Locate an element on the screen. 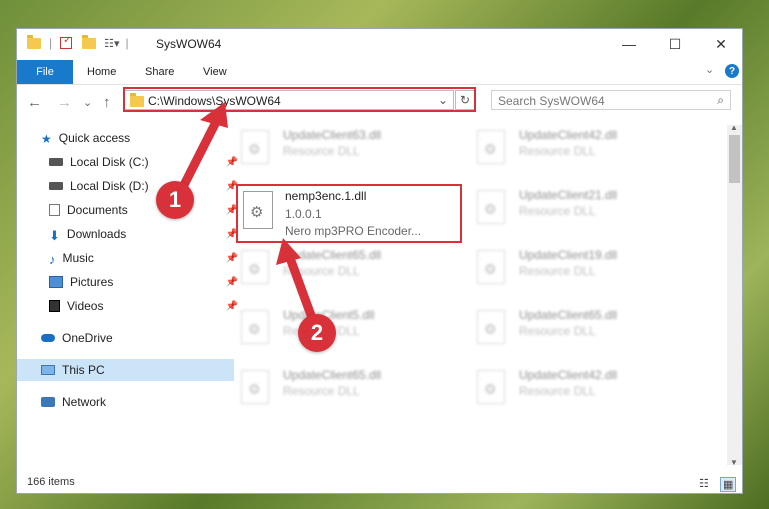 The width and height of the screenshot is (769, 509). cloud-icon is located at coordinates (48, 338).